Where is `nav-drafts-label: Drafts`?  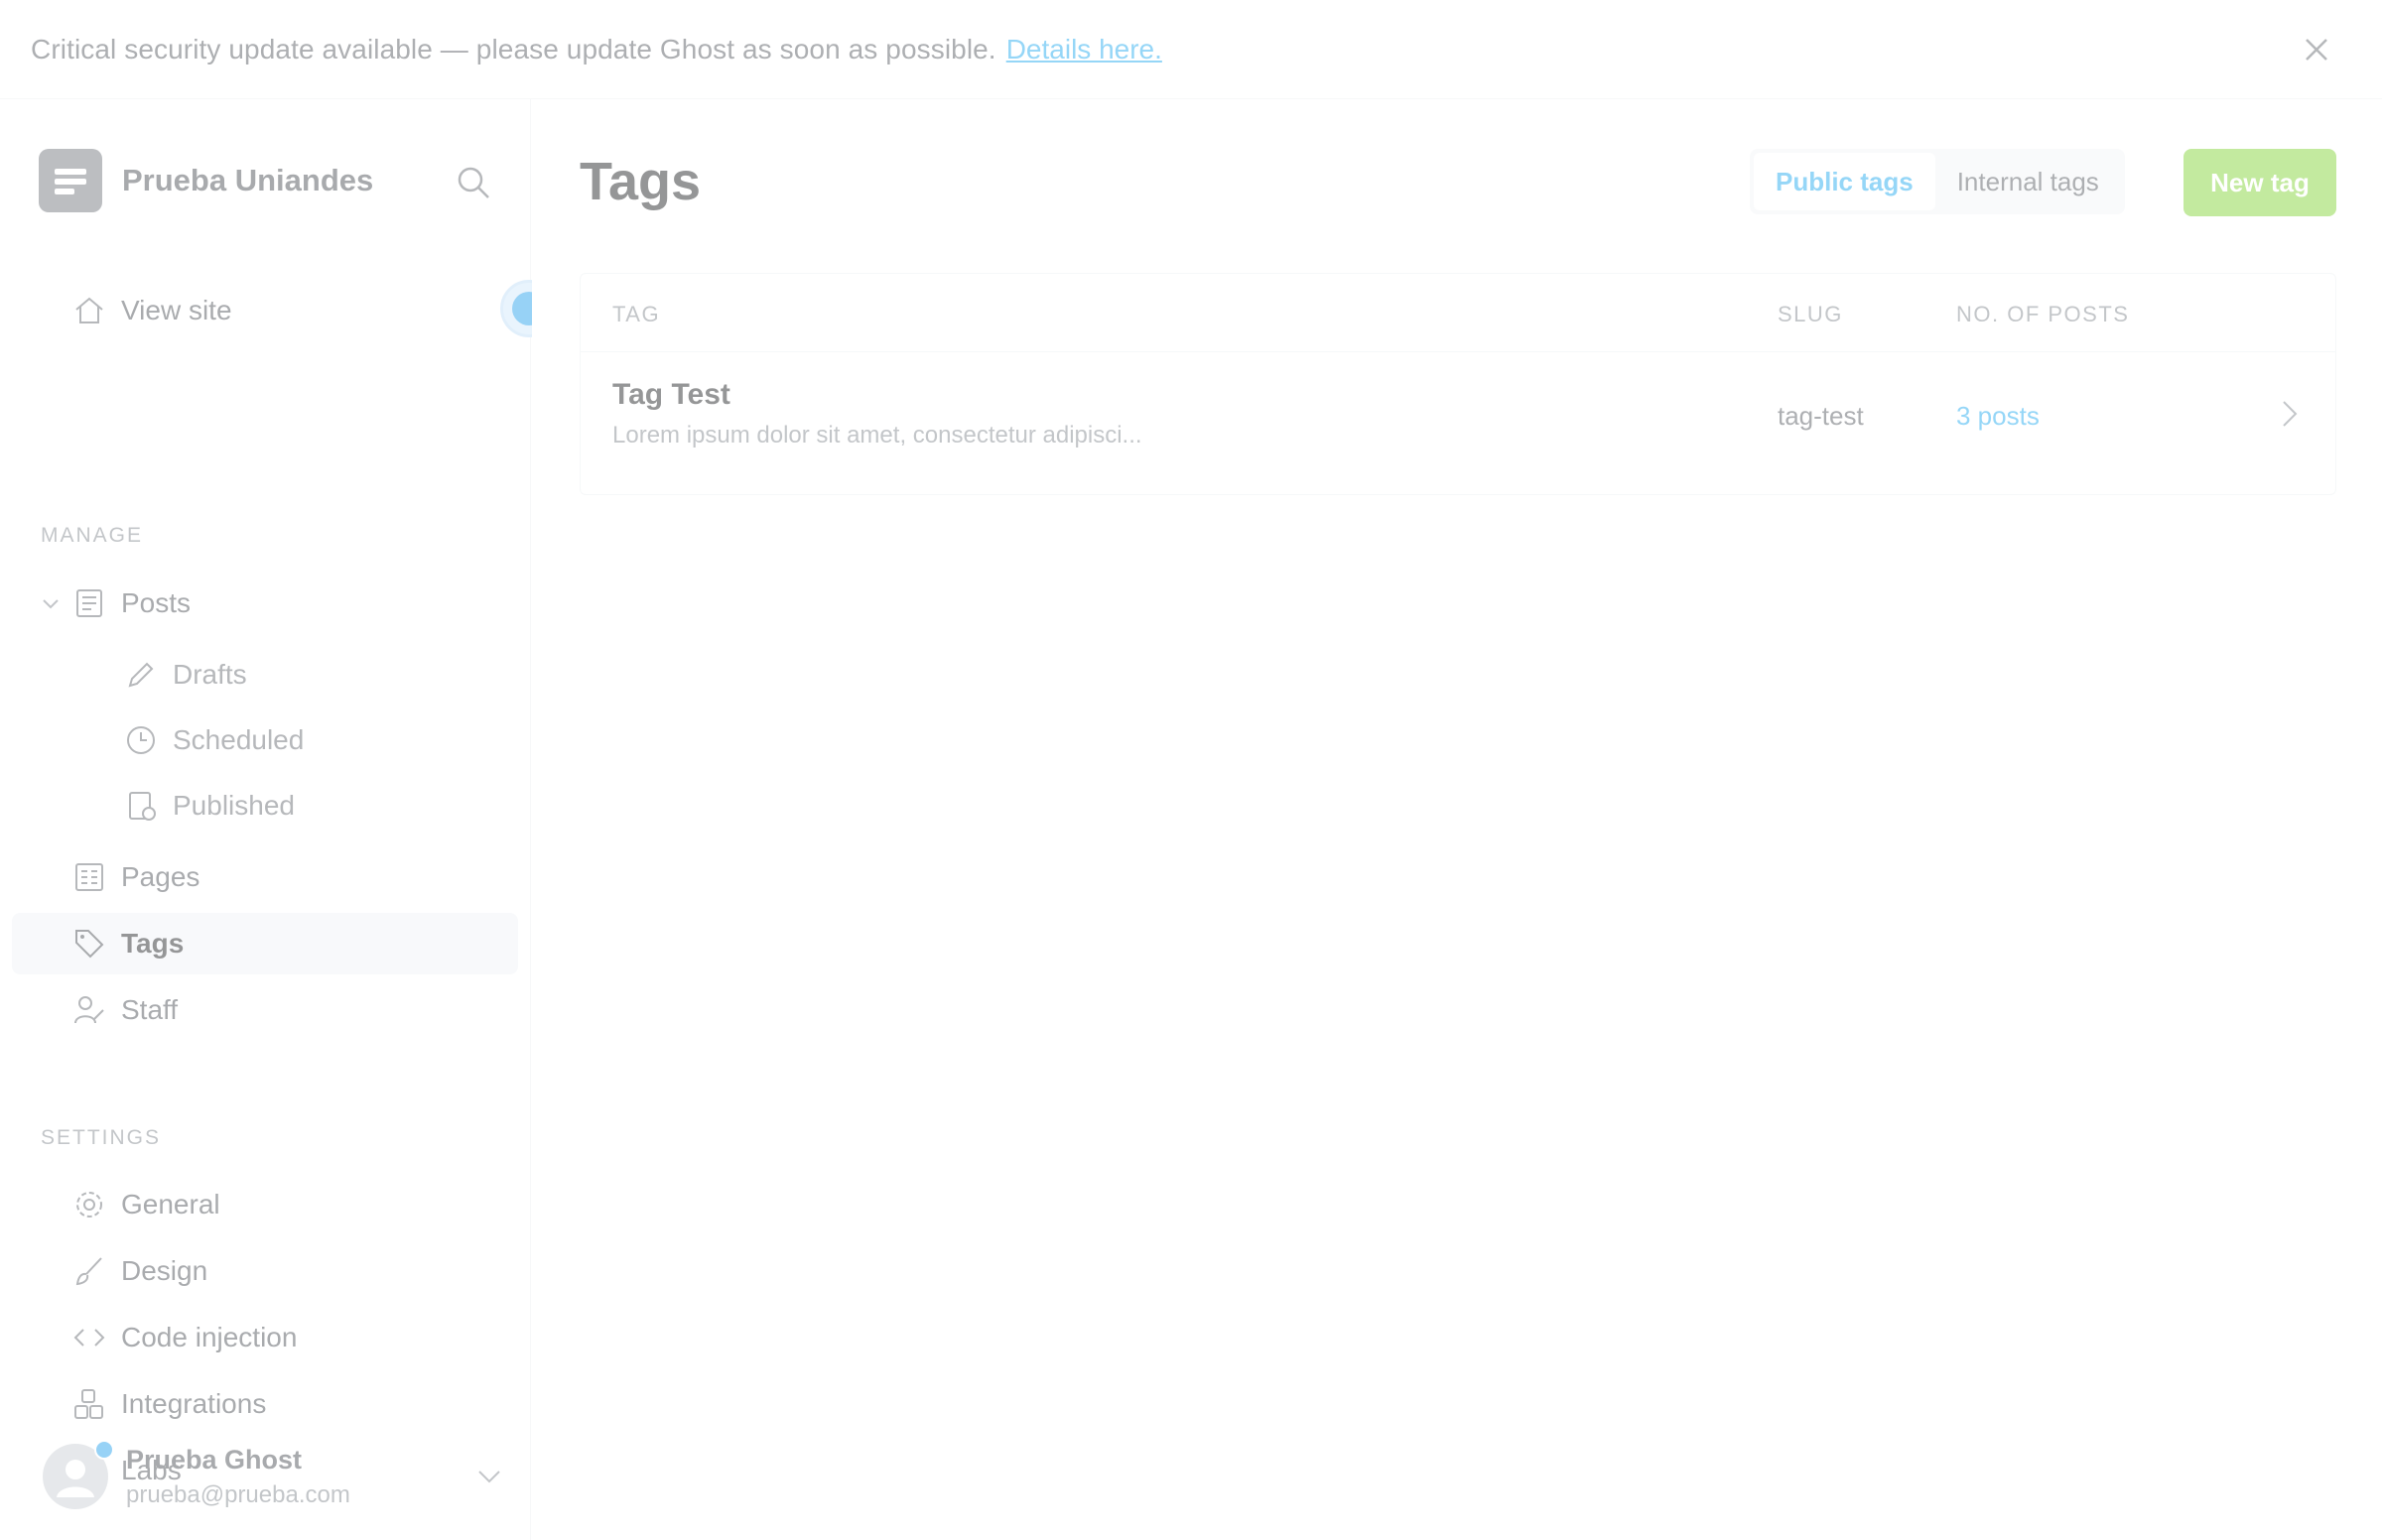 nav-drafts-label: Drafts is located at coordinates (210, 674).